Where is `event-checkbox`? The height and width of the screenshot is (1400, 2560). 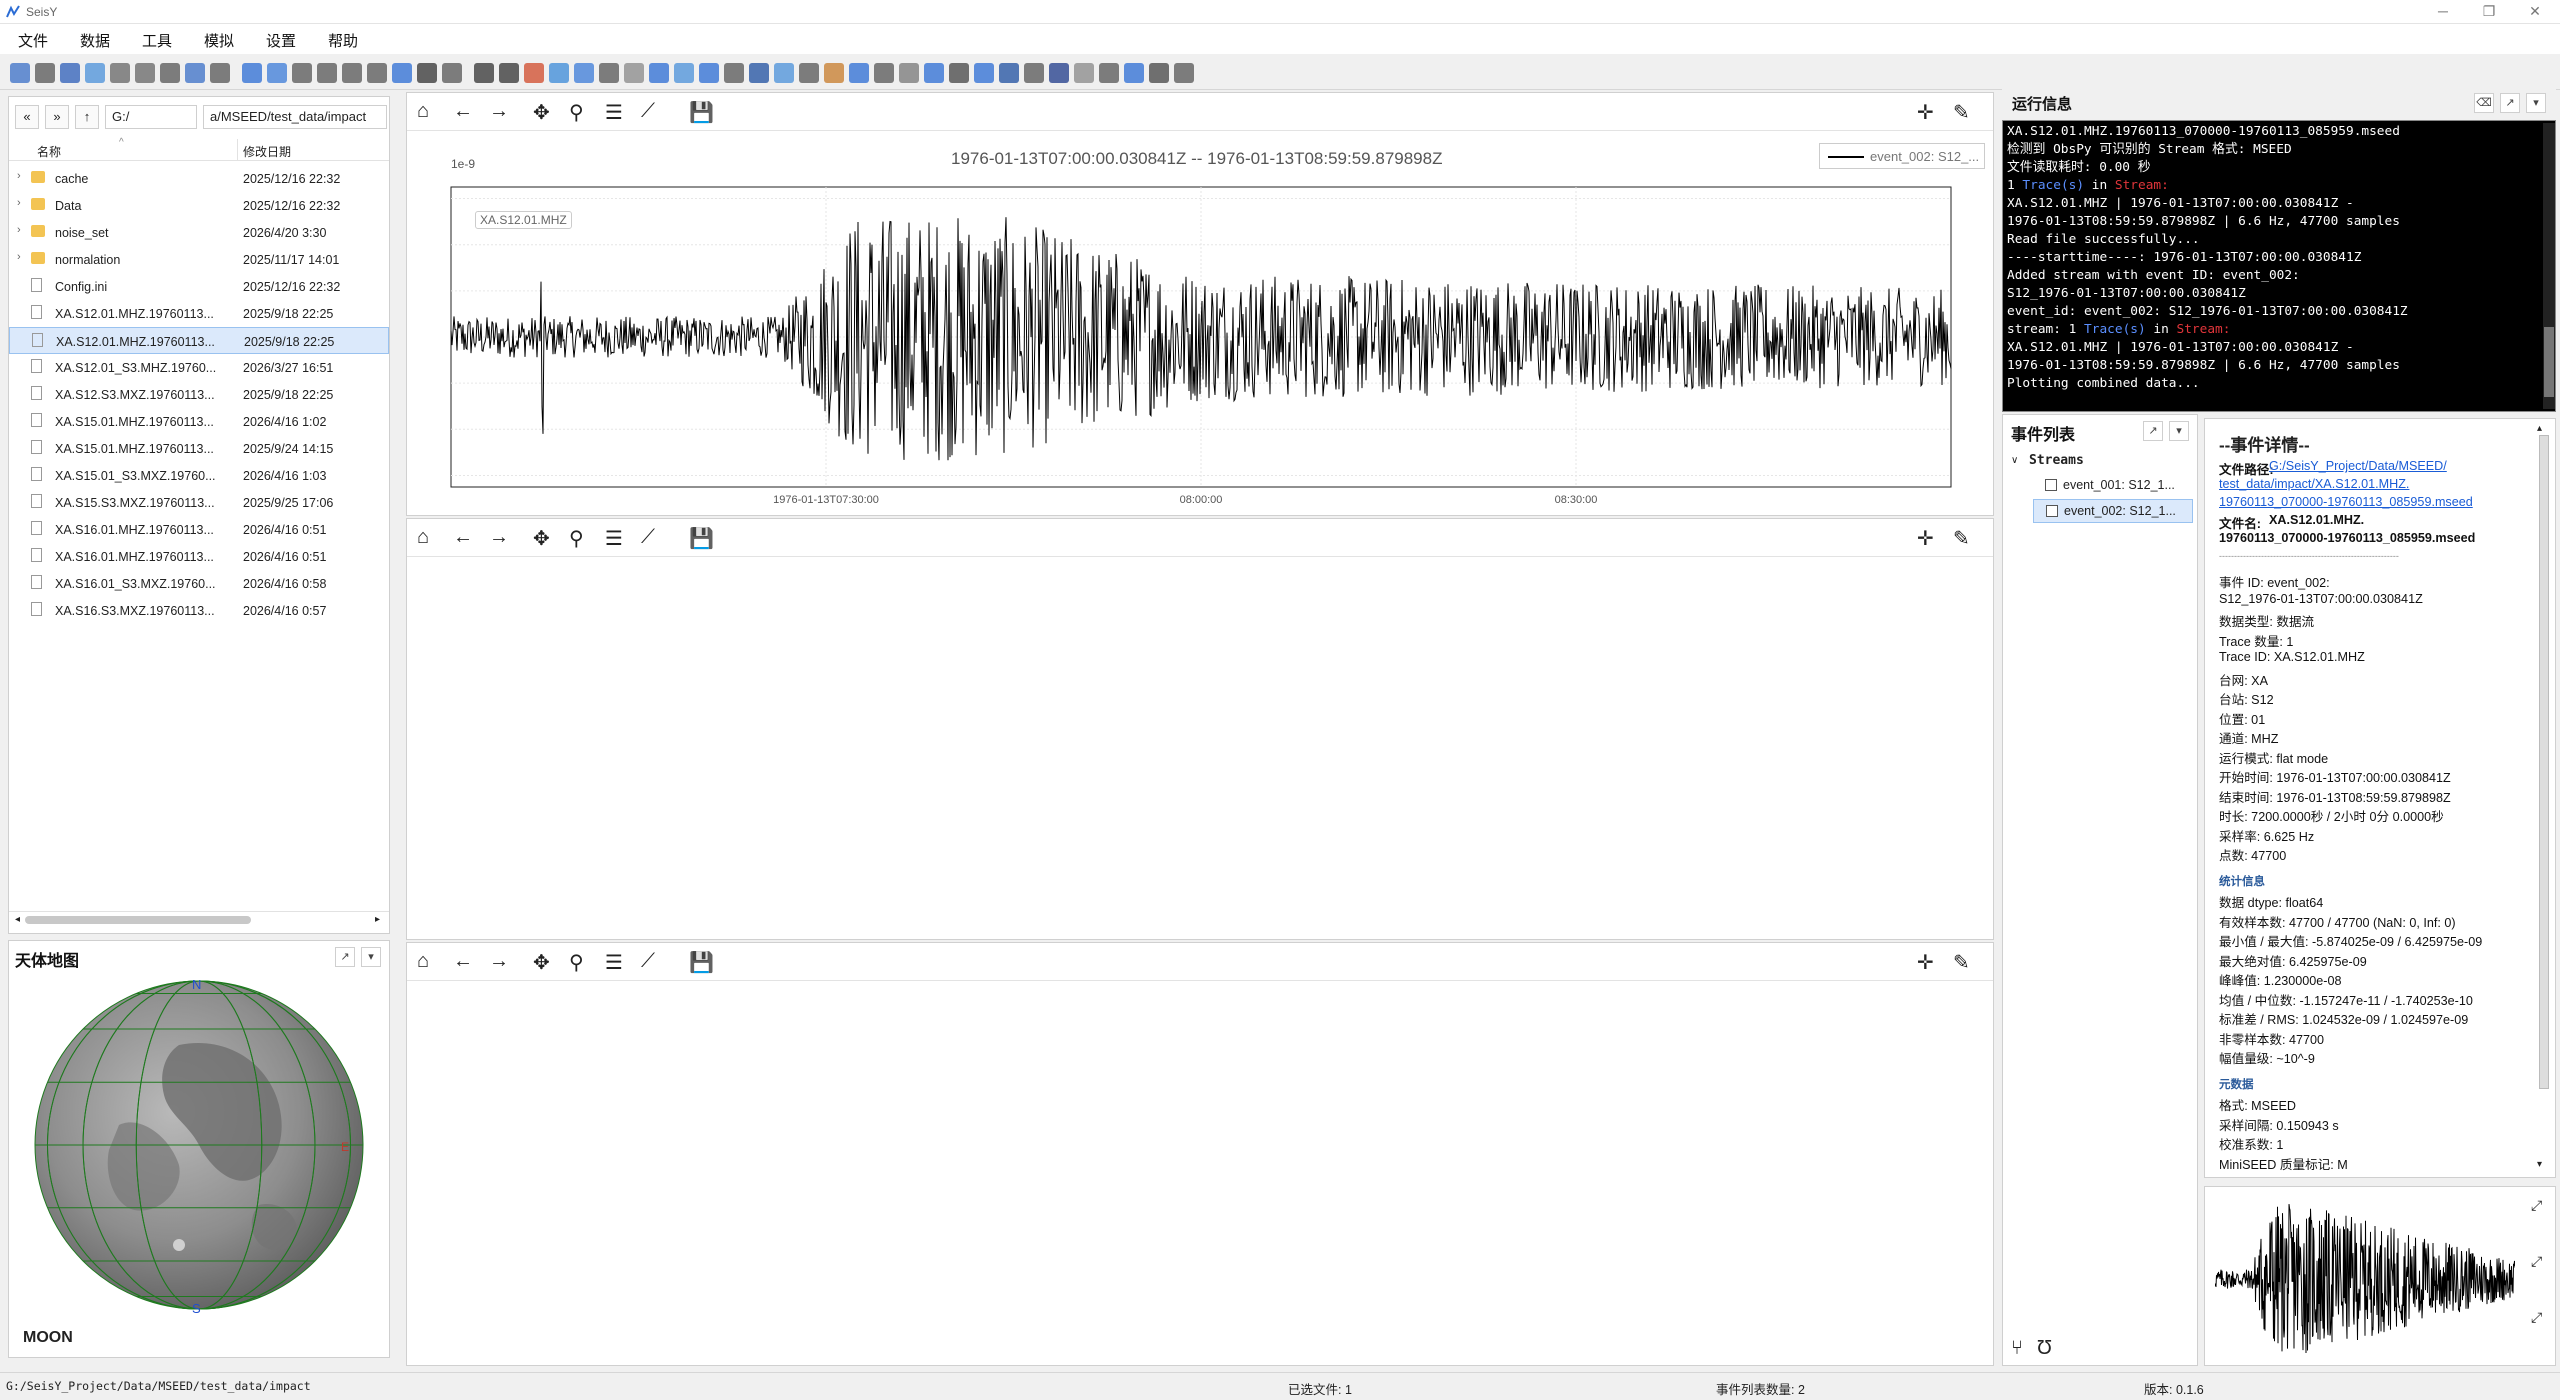
event-checkbox is located at coordinates (2051, 485).